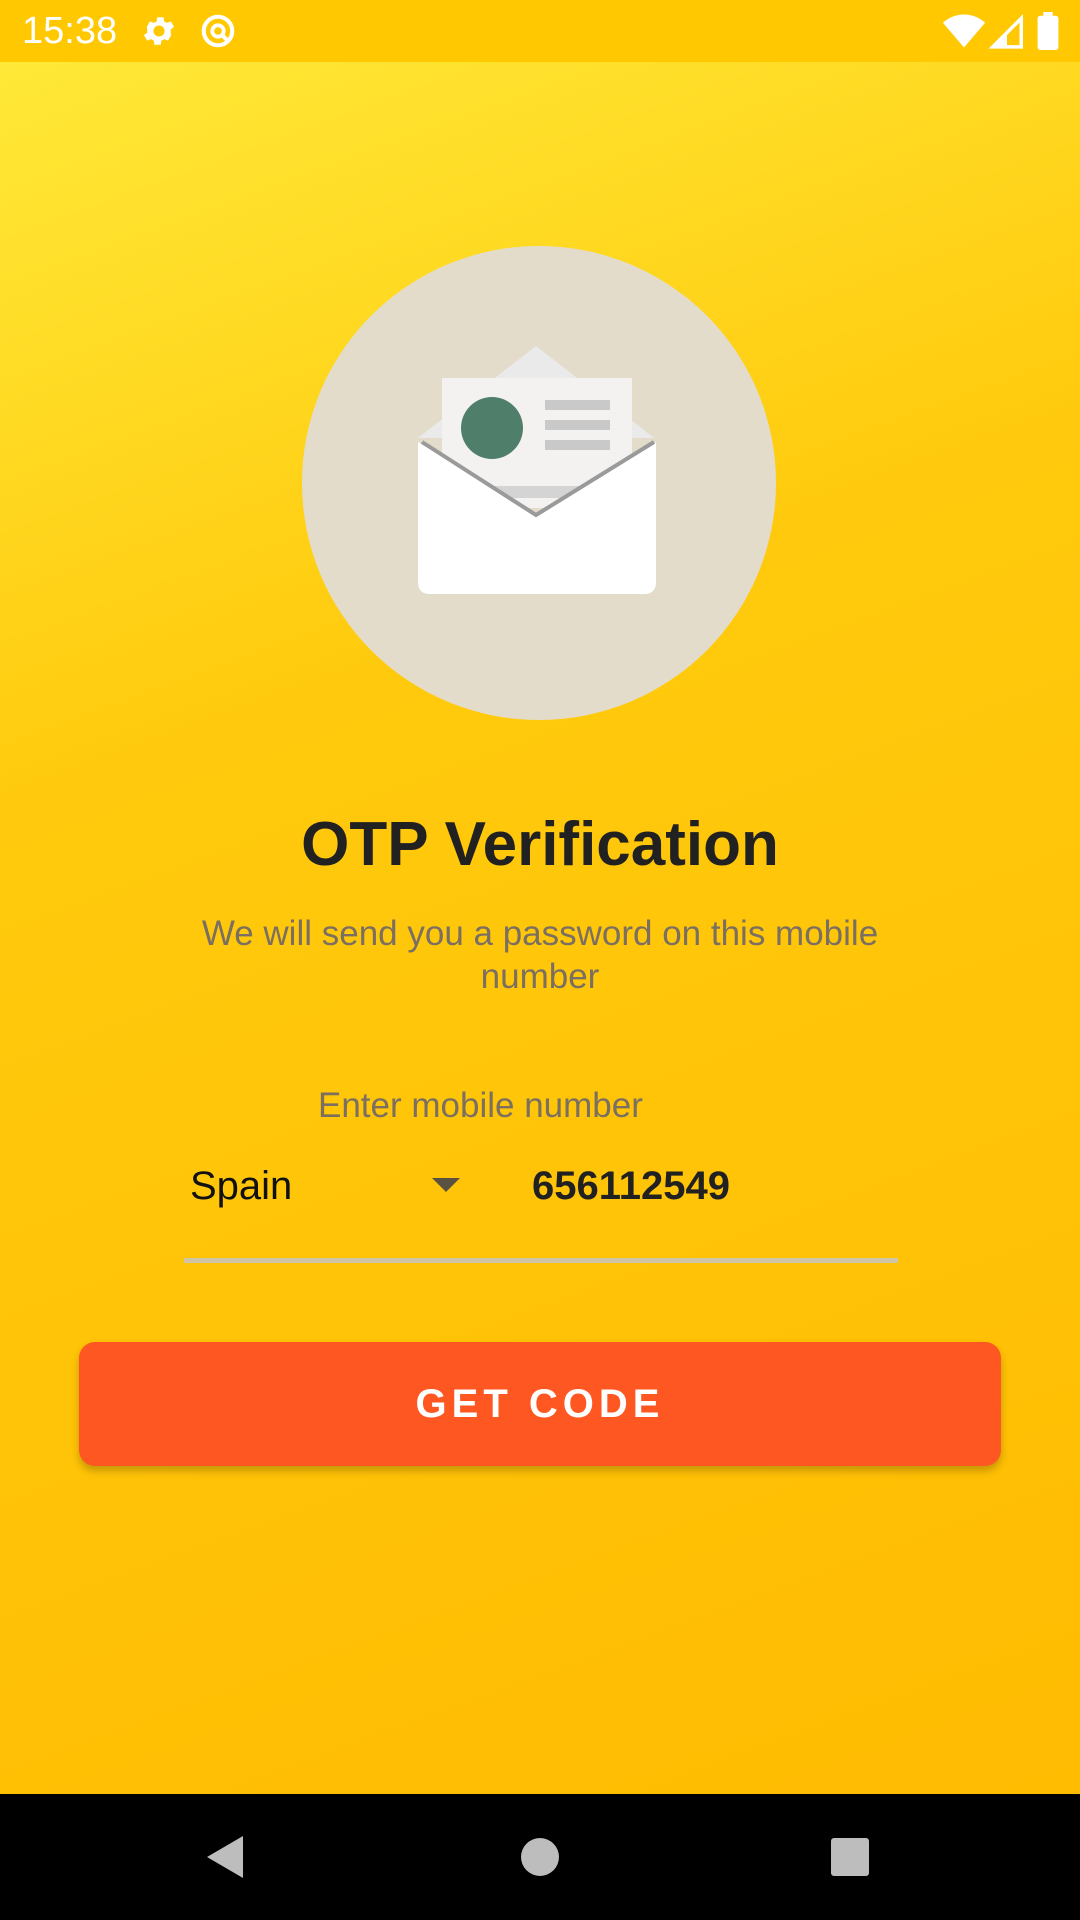 Image resolution: width=1080 pixels, height=1920 pixels. What do you see at coordinates (712, 1186) in the screenshot?
I see `mobile-number-input` at bounding box center [712, 1186].